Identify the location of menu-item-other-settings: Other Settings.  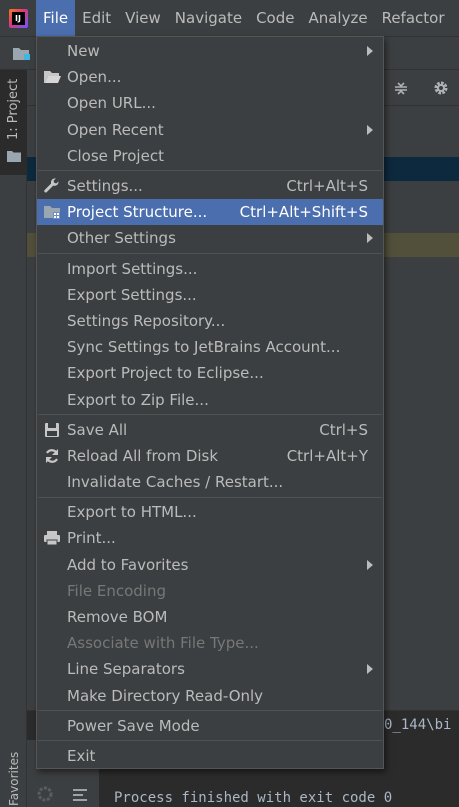
(210, 238).